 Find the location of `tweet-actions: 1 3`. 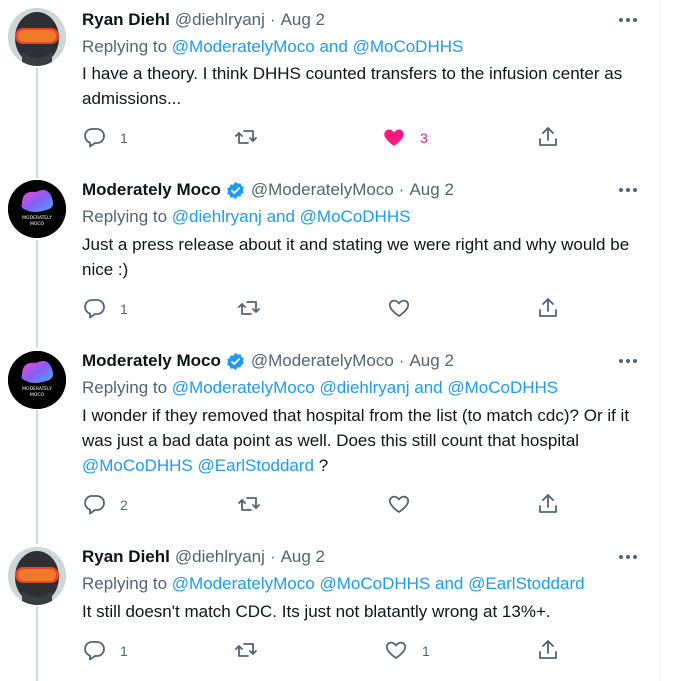

tweet-actions: 1 3 is located at coordinates (332, 138).